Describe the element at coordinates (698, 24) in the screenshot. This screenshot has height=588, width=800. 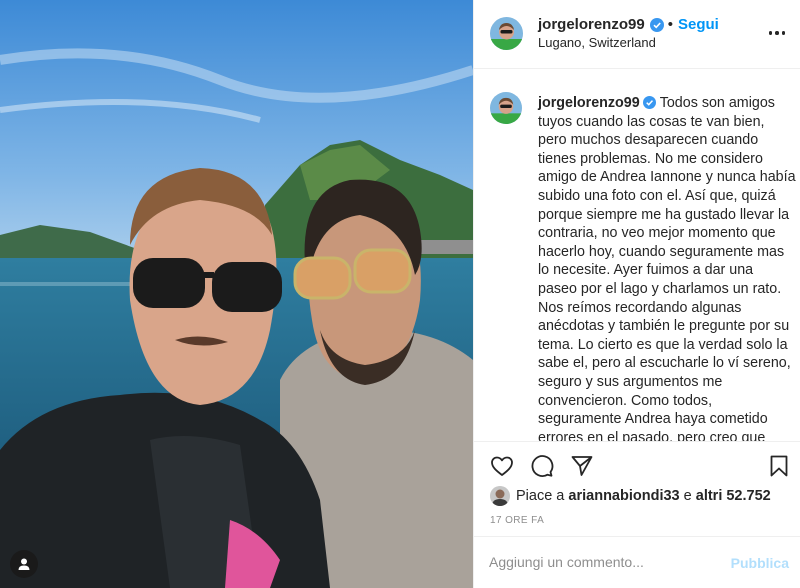
I see `follow-button: Segui` at that location.